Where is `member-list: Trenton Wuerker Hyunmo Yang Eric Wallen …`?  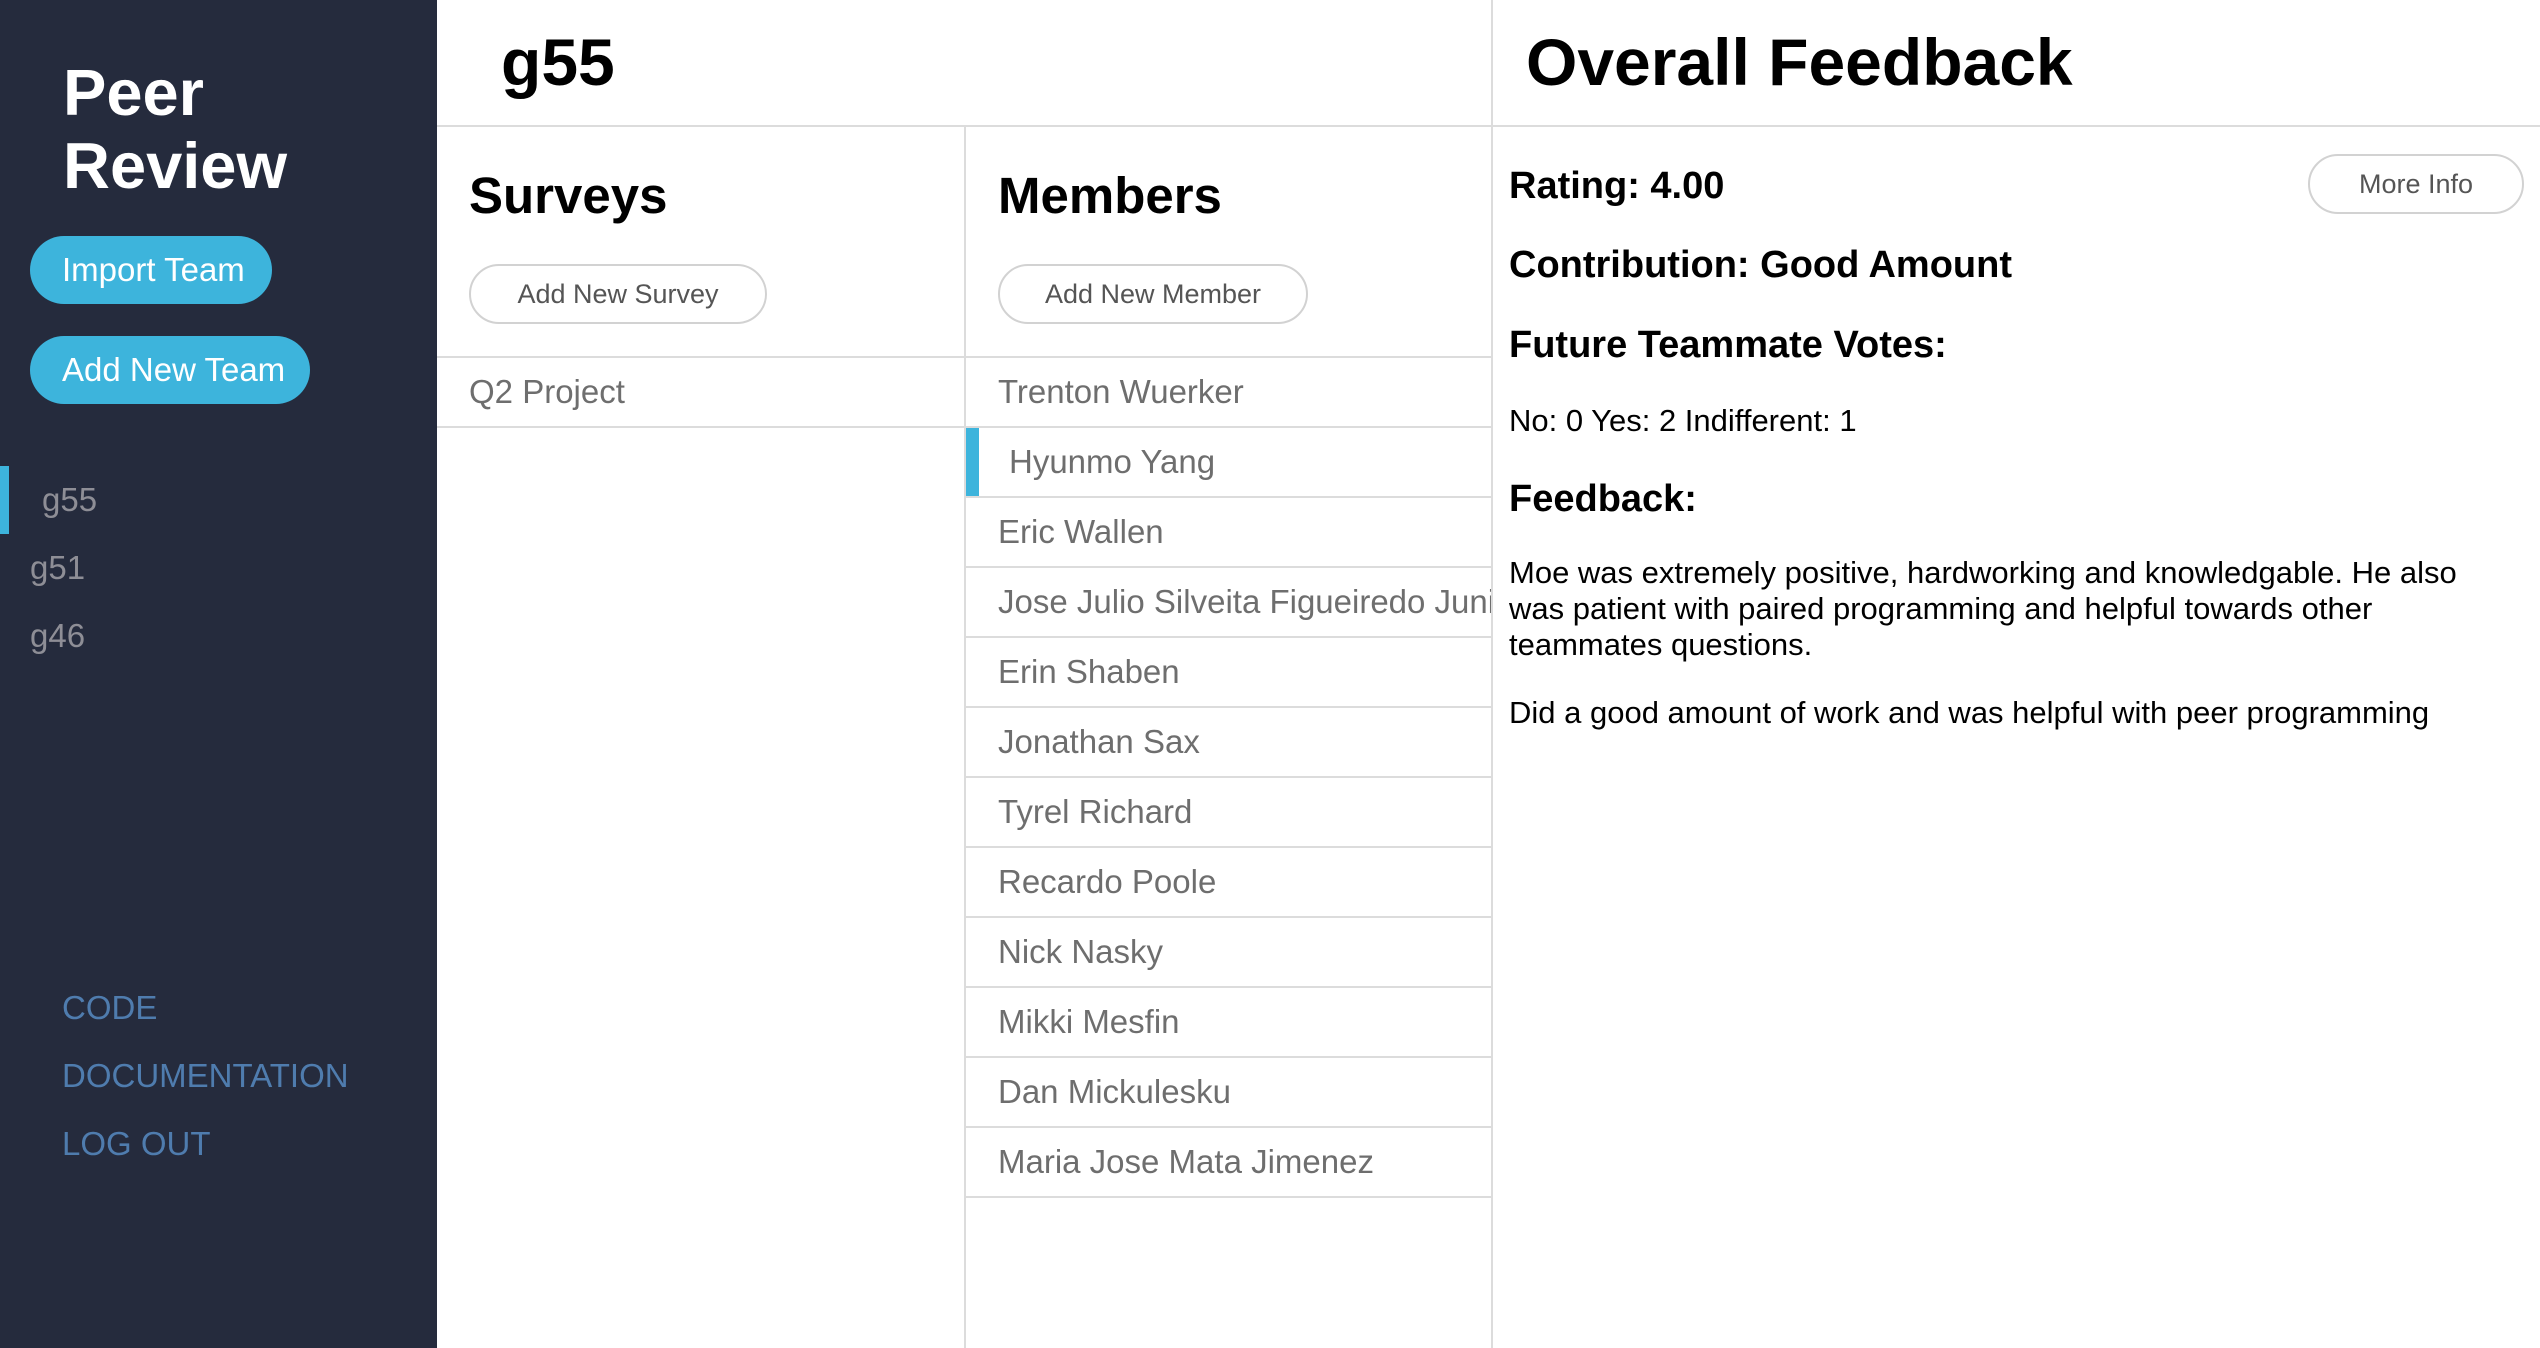
member-list: Trenton Wuerker Hyunmo Yang Eric Wallen … is located at coordinates (1228, 777).